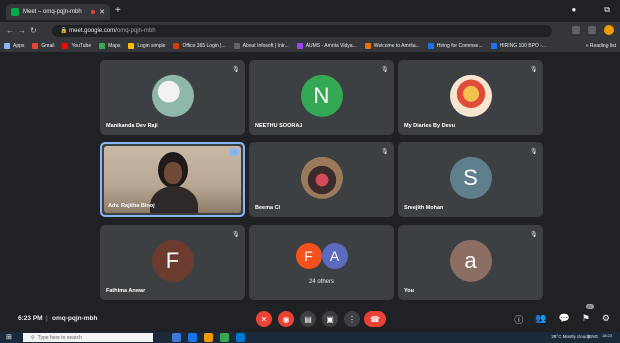 This screenshot has width=620, height=343. Describe the element at coordinates (573, 10) in the screenshot. I see `minimize-icon: ●` at that location.